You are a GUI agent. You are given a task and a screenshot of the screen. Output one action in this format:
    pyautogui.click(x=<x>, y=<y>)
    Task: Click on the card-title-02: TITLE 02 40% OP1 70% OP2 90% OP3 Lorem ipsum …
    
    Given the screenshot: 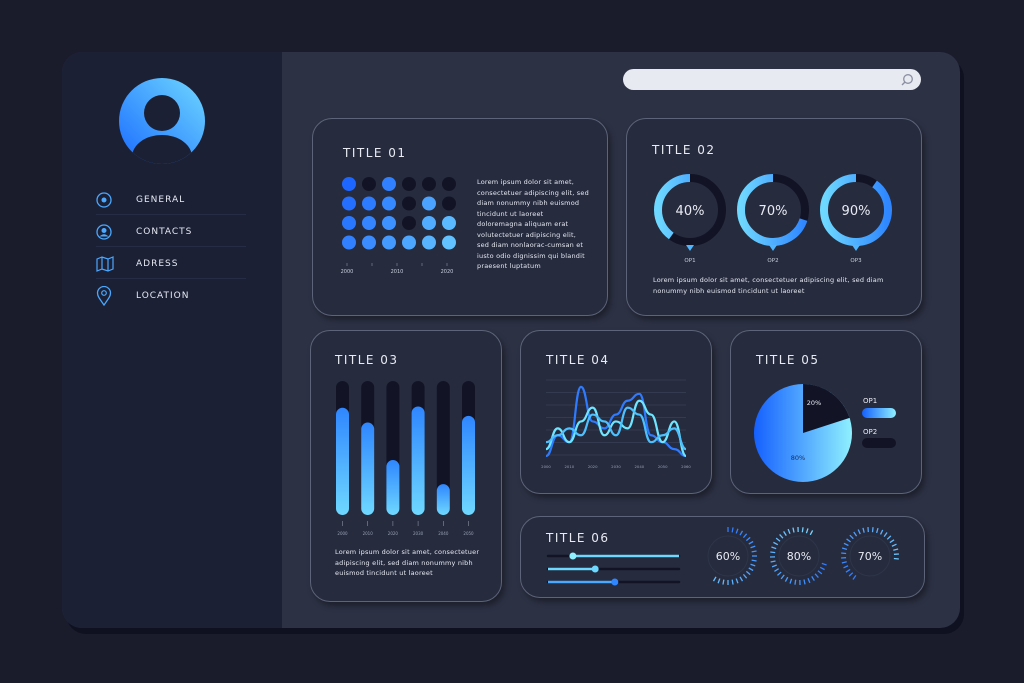 What is the action you would take?
    pyautogui.click(x=774, y=217)
    